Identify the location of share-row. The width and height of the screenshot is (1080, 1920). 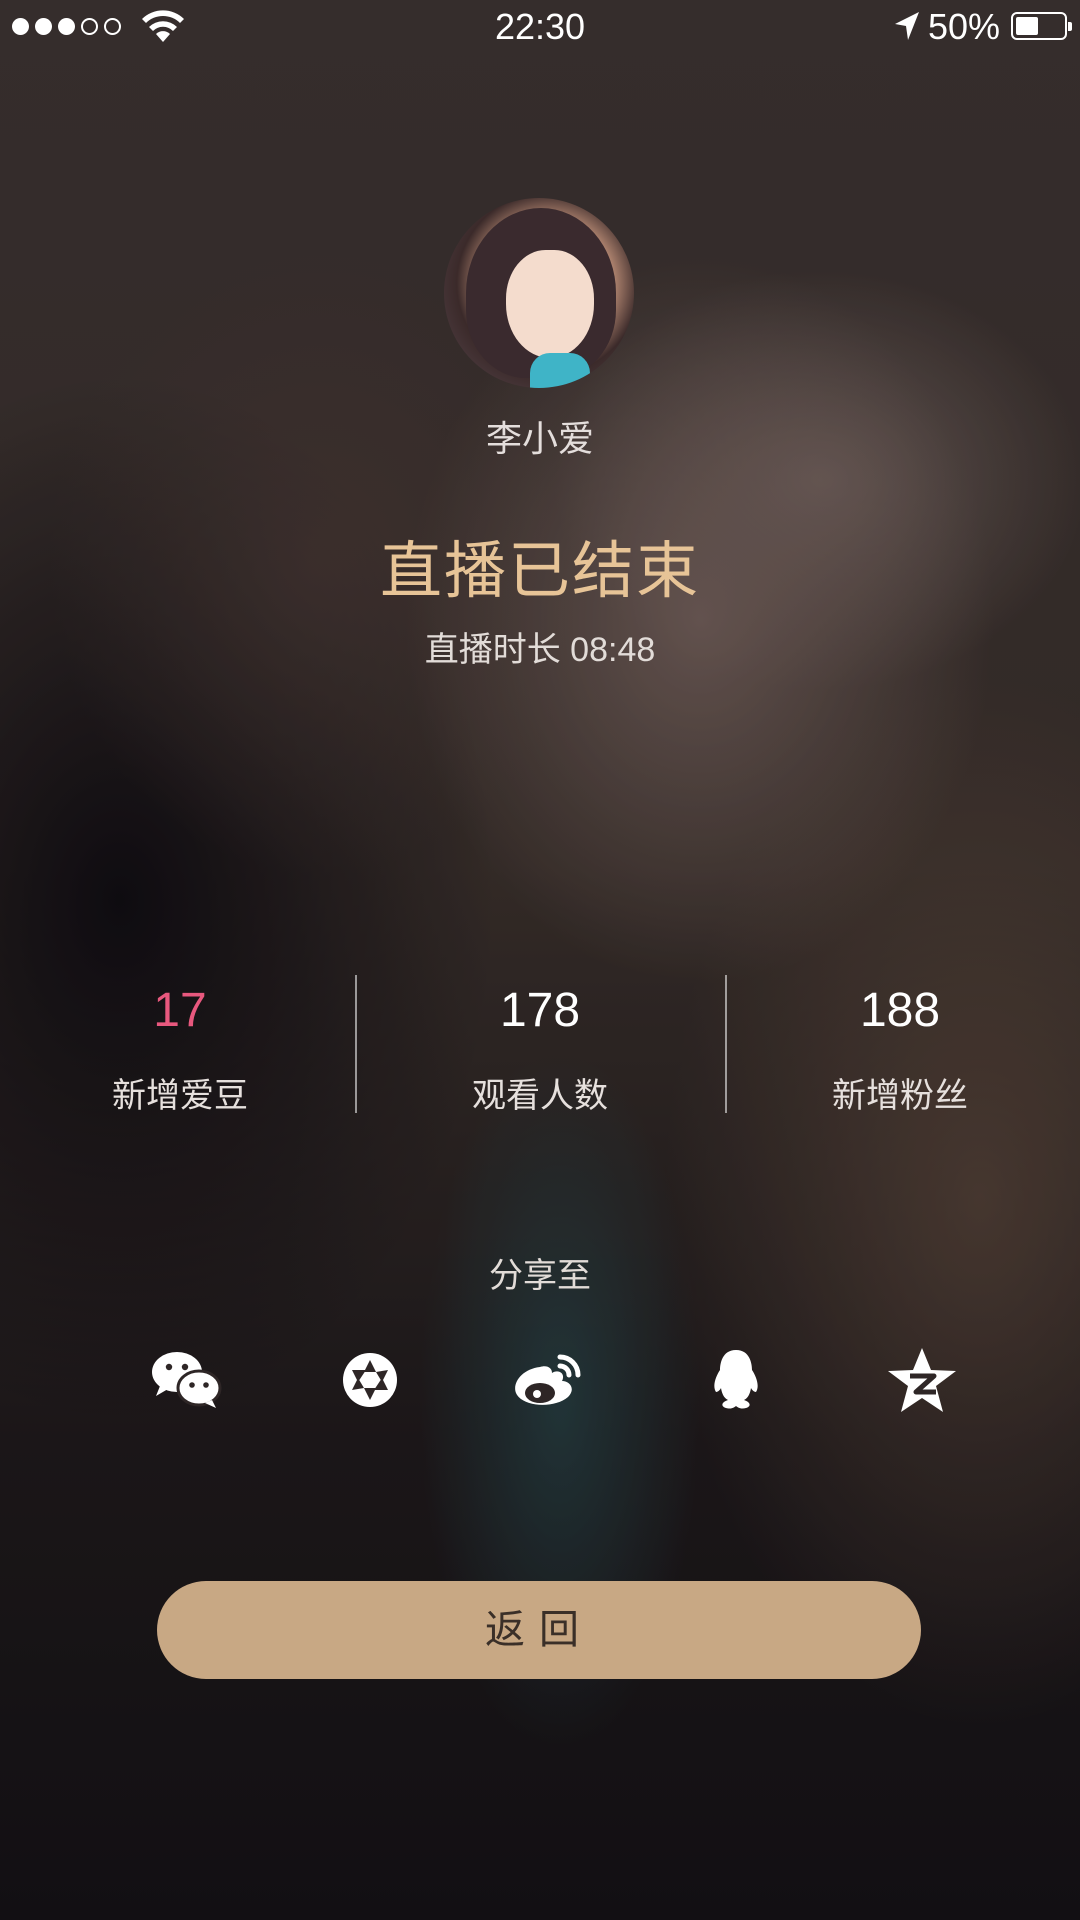
(540, 1380).